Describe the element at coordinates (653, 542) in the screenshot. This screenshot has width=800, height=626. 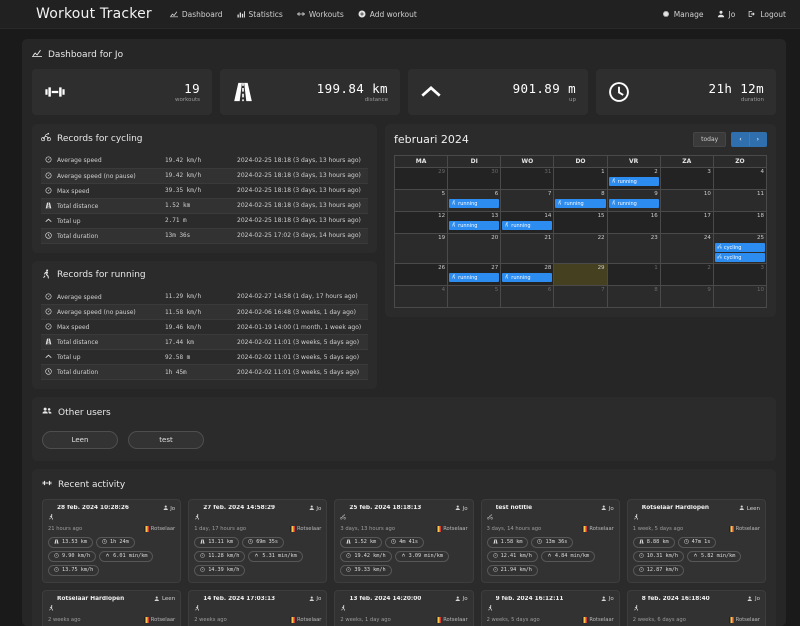
I see `activity-metric-chip: 8.88 km` at that location.